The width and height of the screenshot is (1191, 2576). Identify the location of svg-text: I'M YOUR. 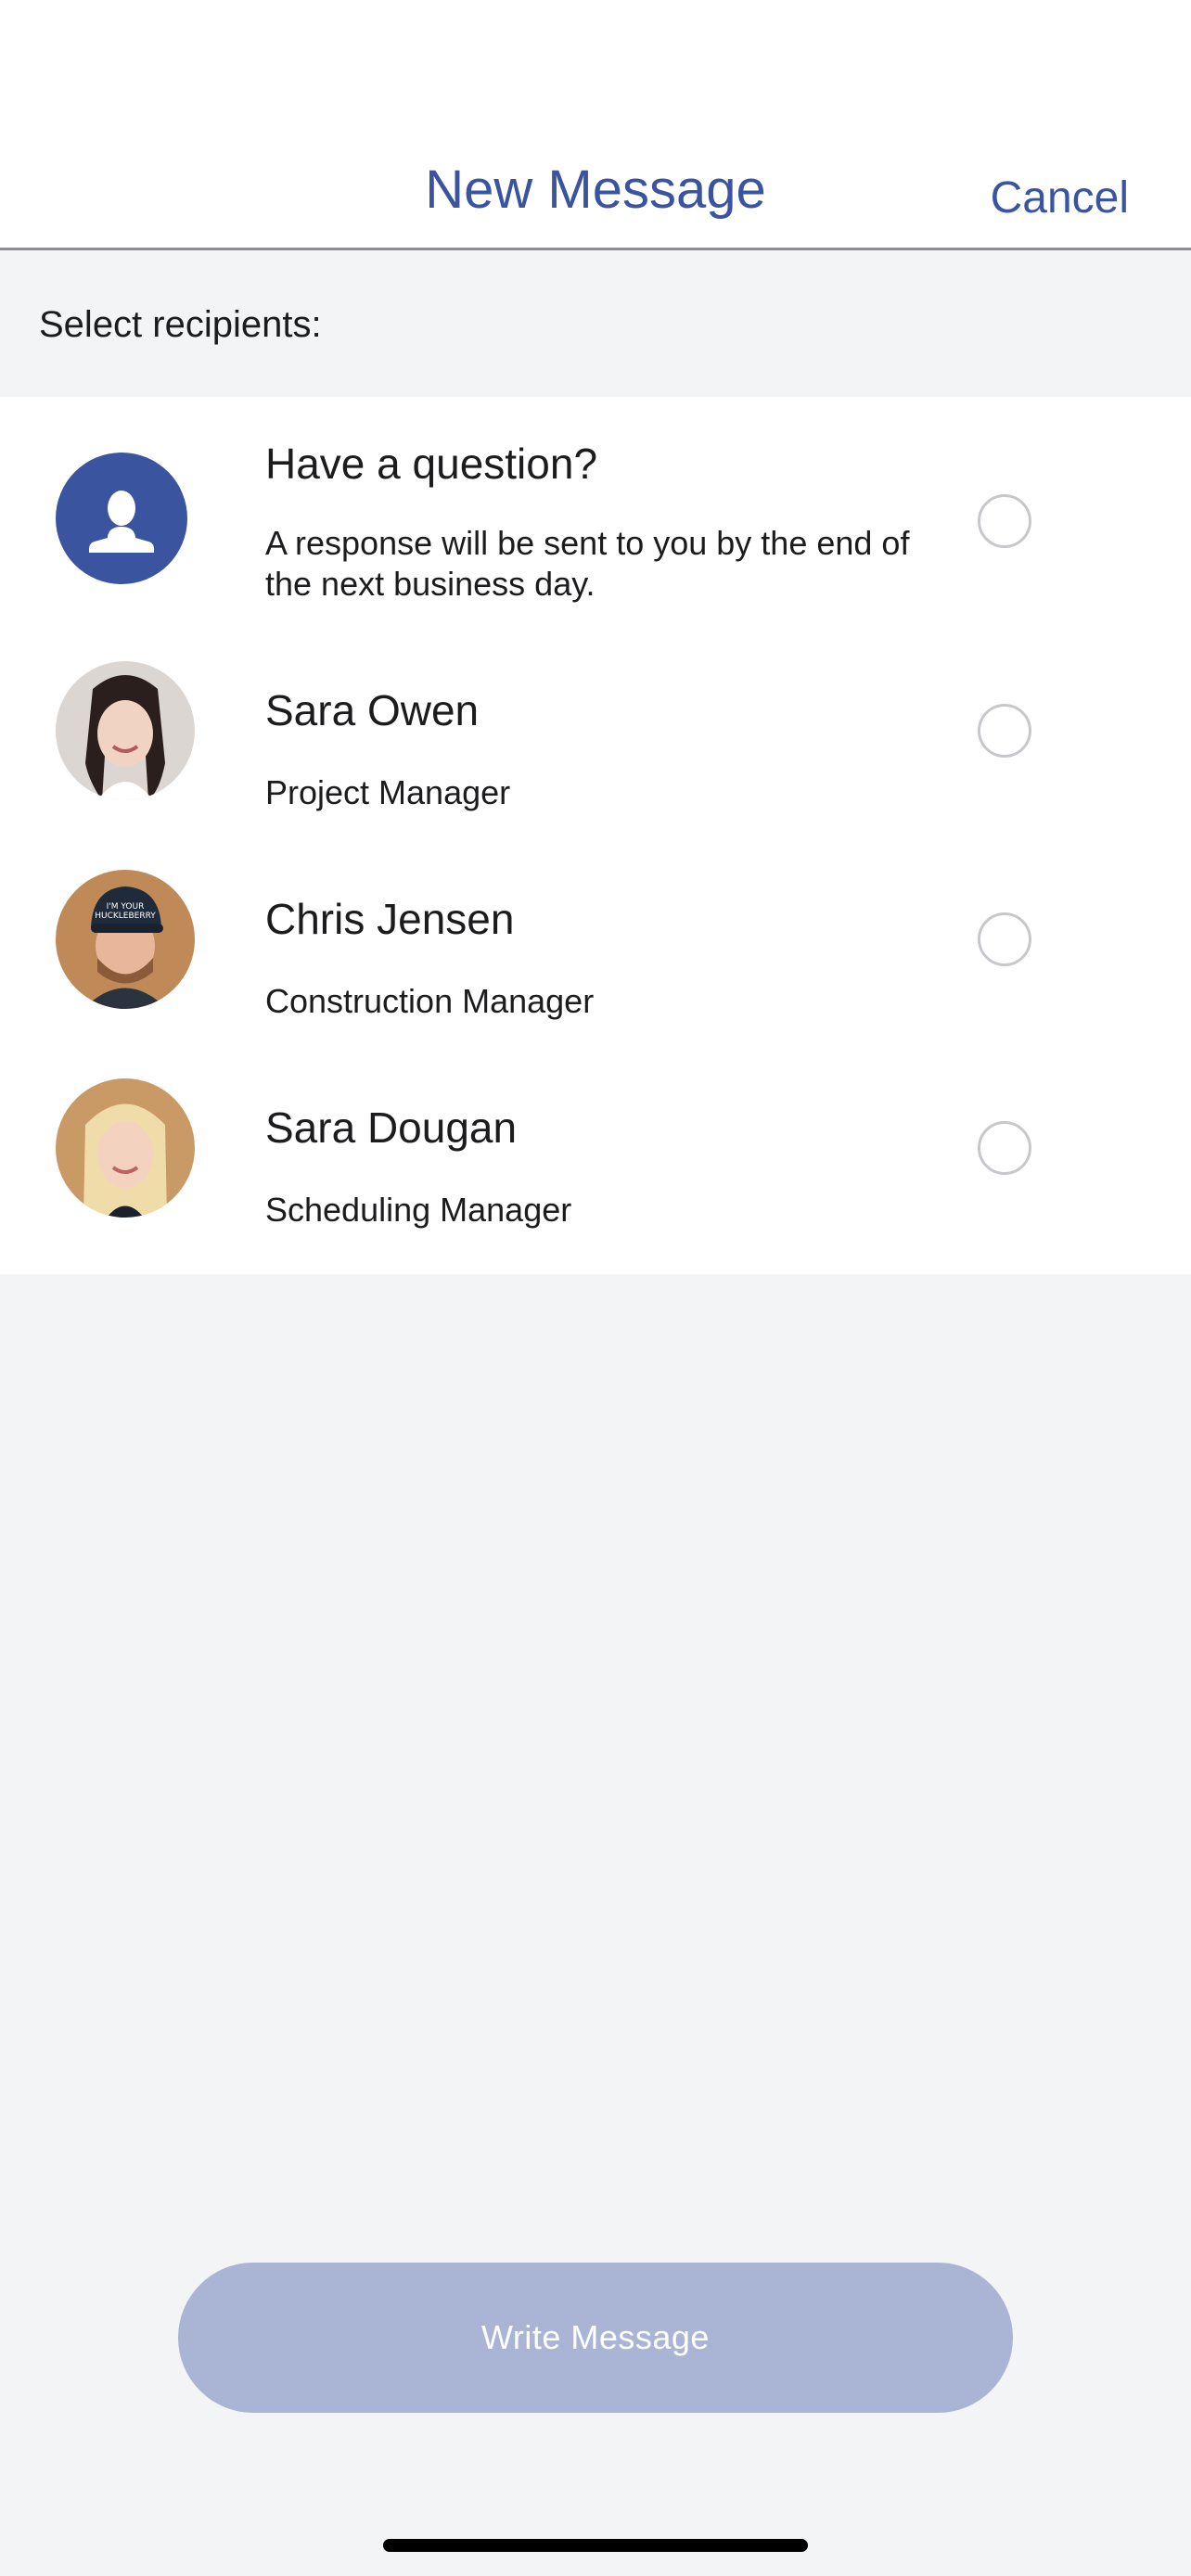
(126, 907).